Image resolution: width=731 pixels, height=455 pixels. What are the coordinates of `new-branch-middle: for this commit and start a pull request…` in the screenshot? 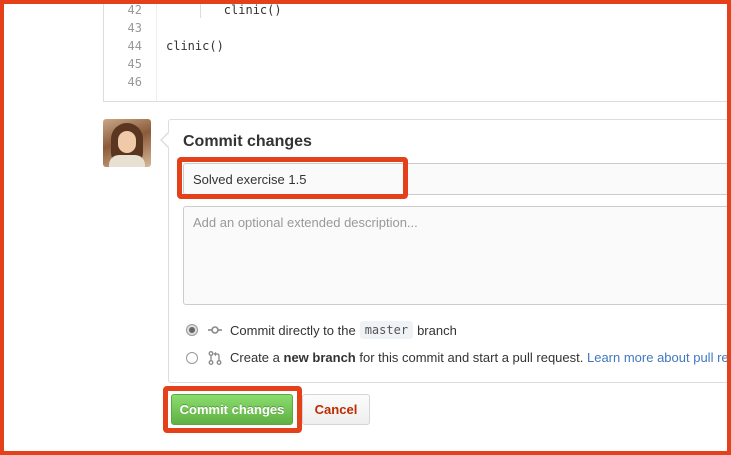 It's located at (471, 357).